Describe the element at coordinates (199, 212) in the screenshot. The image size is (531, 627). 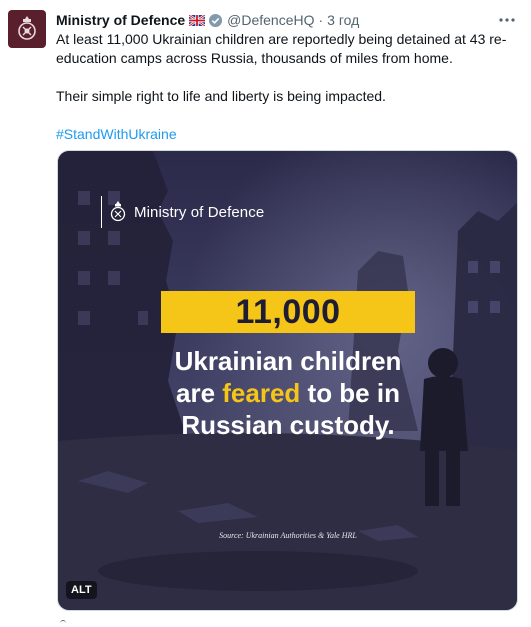
I see `logo-text: Ministry of Defence` at that location.